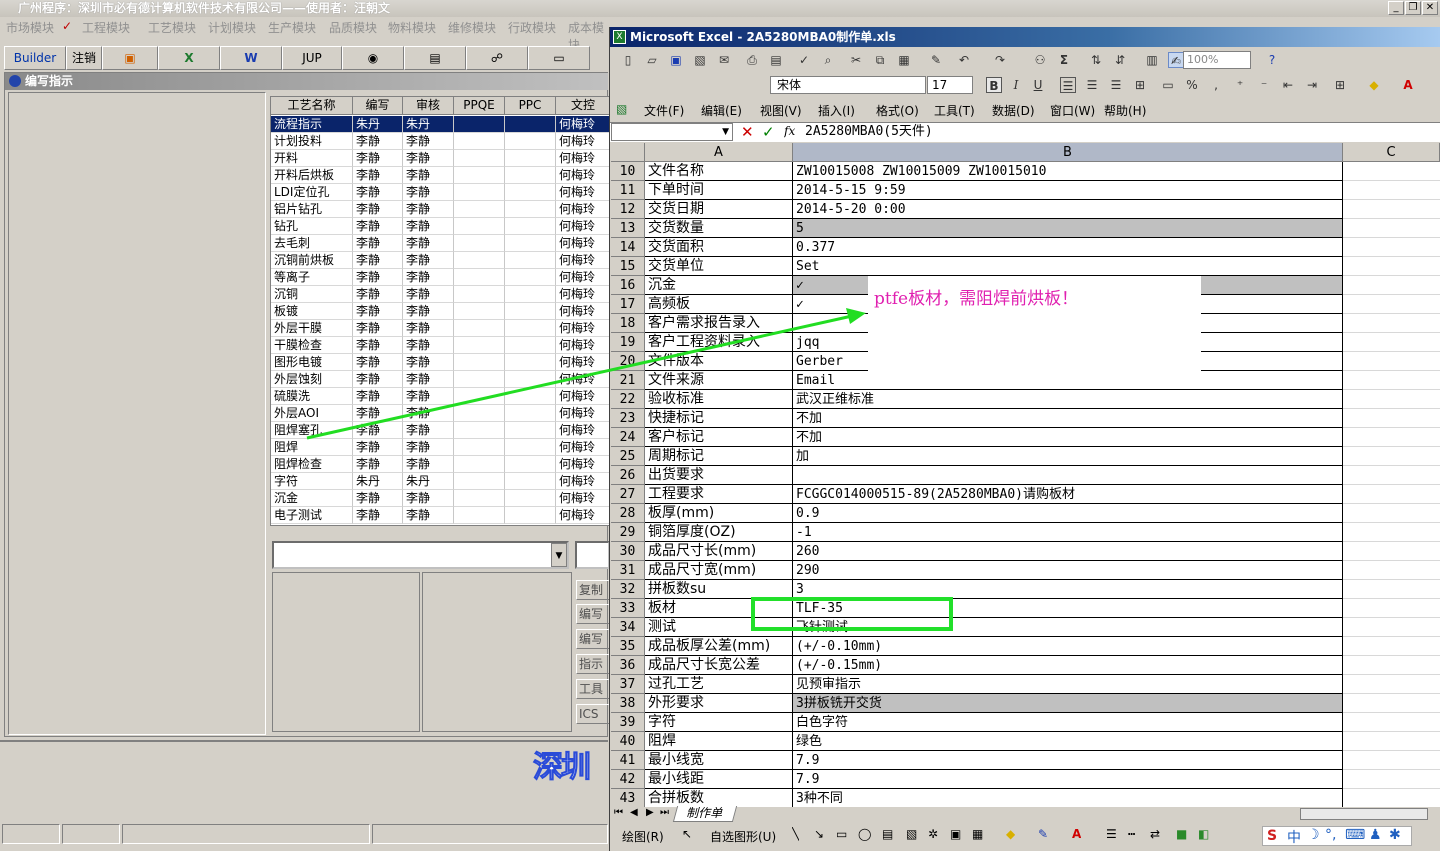 This screenshot has height=851, width=1440. I want to click on ime-toolbar: S 中 ☽ °, ⌨ ♟ ✱, so click(1337, 836).